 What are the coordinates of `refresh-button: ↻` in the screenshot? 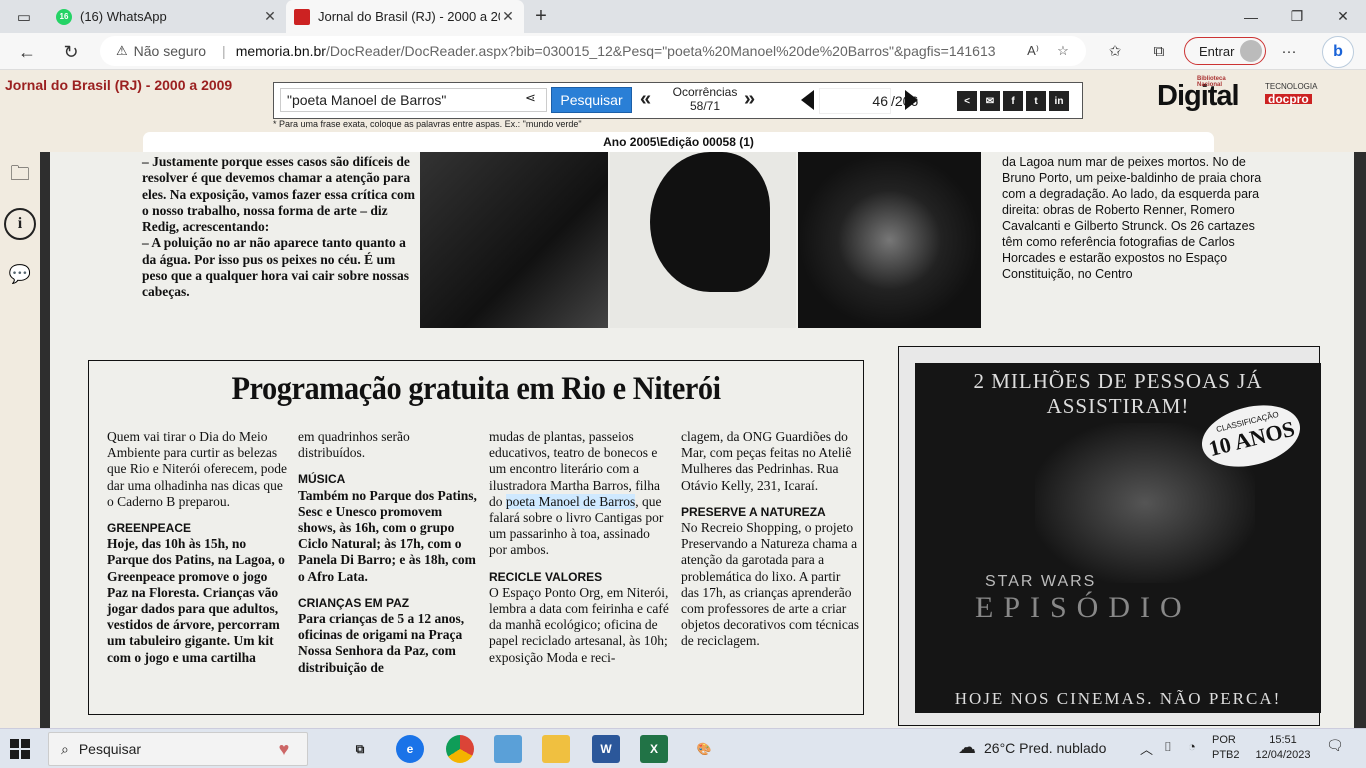 It's located at (71, 52).